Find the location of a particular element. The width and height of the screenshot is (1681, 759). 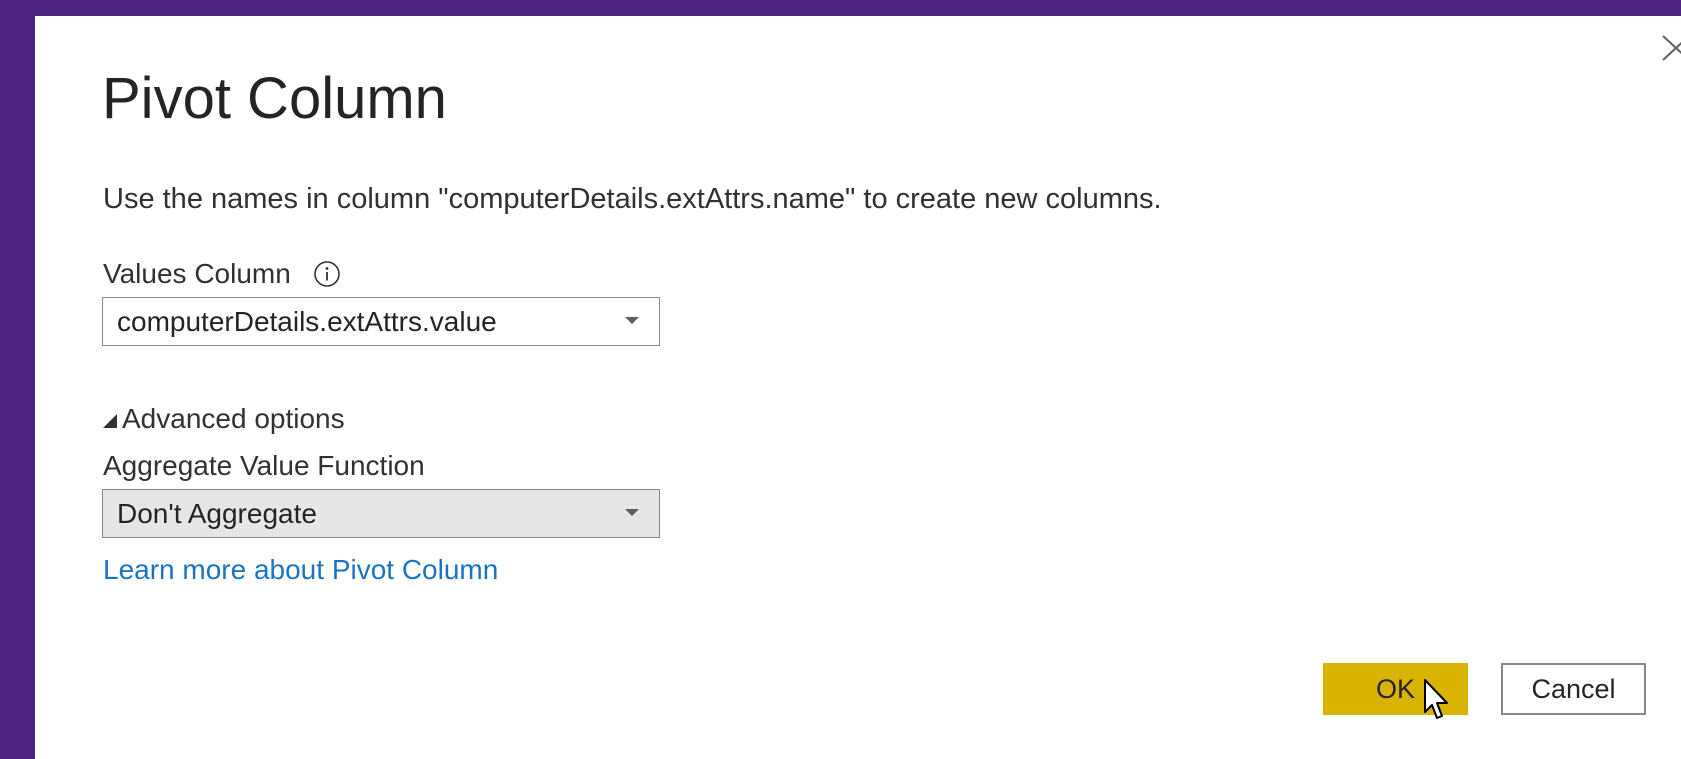

learn-more-link: Learn more about Pivot Column is located at coordinates (300, 570).